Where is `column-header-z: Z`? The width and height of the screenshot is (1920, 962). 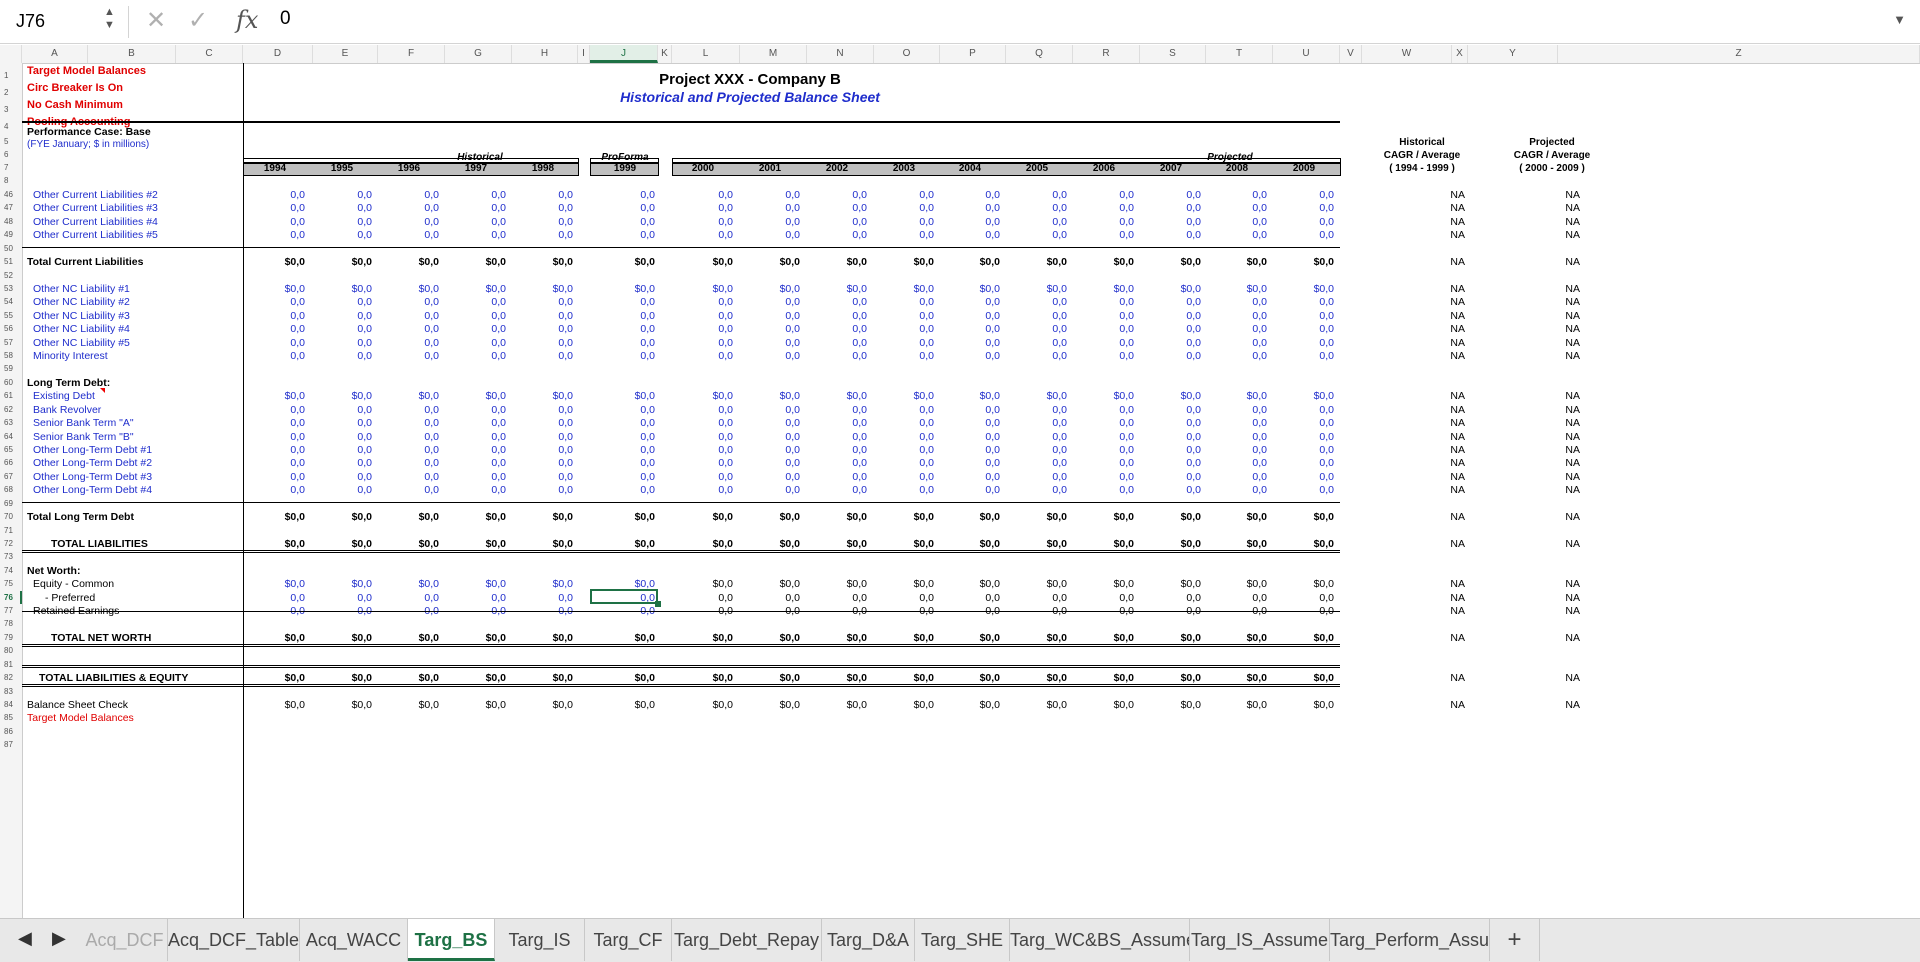 column-header-z: Z is located at coordinates (1739, 54).